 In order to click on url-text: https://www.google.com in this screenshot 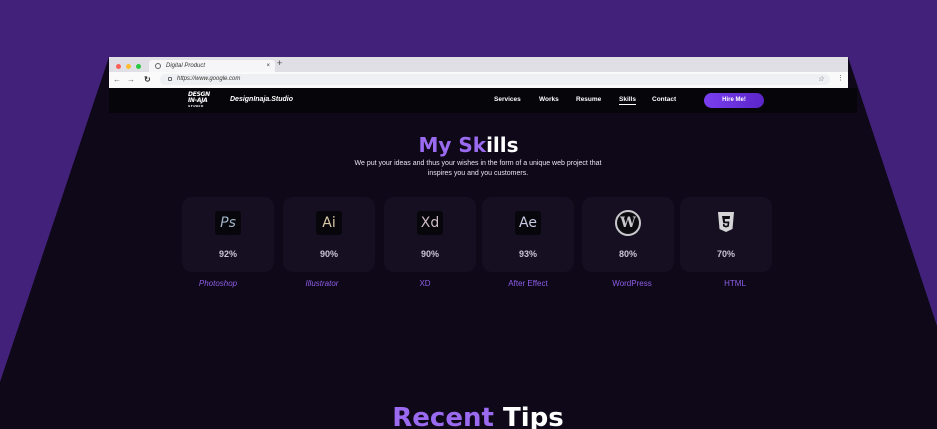, I will do `click(209, 79)`.